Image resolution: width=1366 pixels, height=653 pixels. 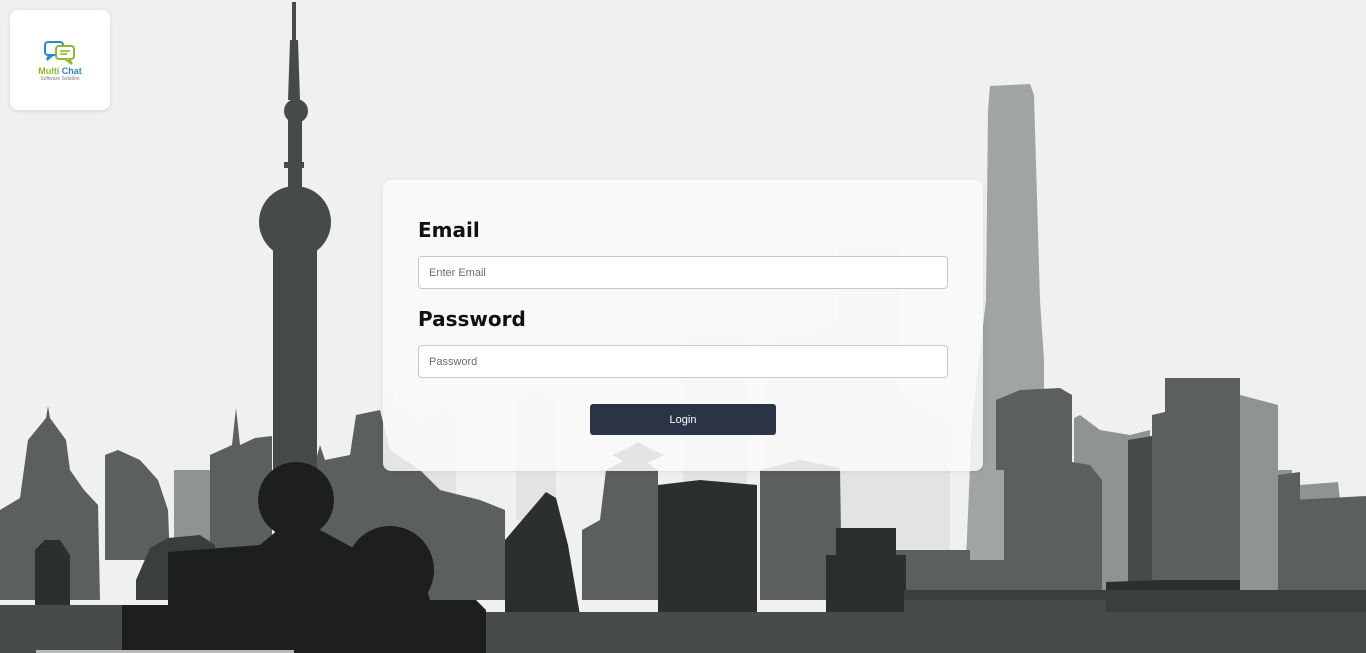 I want to click on password-input, so click(x=683, y=361).